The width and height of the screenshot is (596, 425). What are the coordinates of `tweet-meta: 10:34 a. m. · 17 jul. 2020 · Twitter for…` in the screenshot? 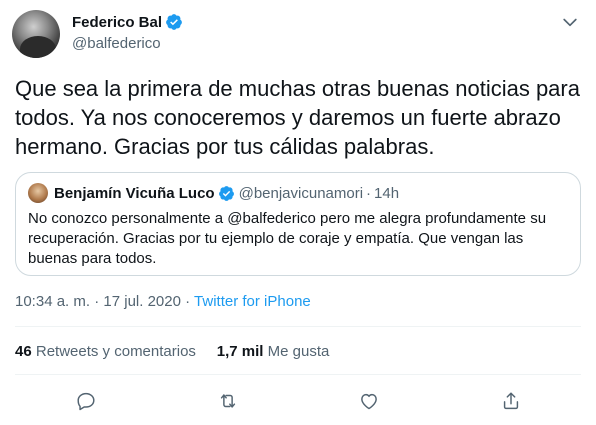 It's located at (163, 301).